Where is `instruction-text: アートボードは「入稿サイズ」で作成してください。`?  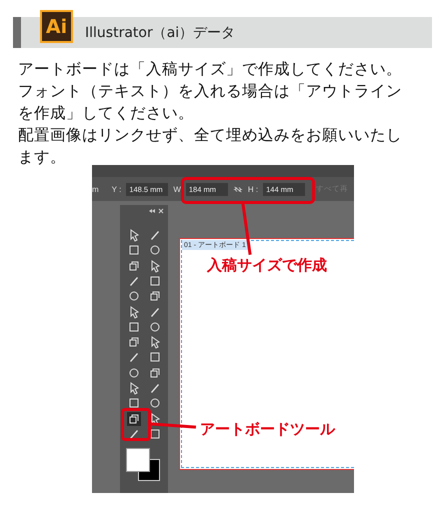 instruction-text: アートボードは「入稿サイズ」で作成してください。 is located at coordinates (210, 69).